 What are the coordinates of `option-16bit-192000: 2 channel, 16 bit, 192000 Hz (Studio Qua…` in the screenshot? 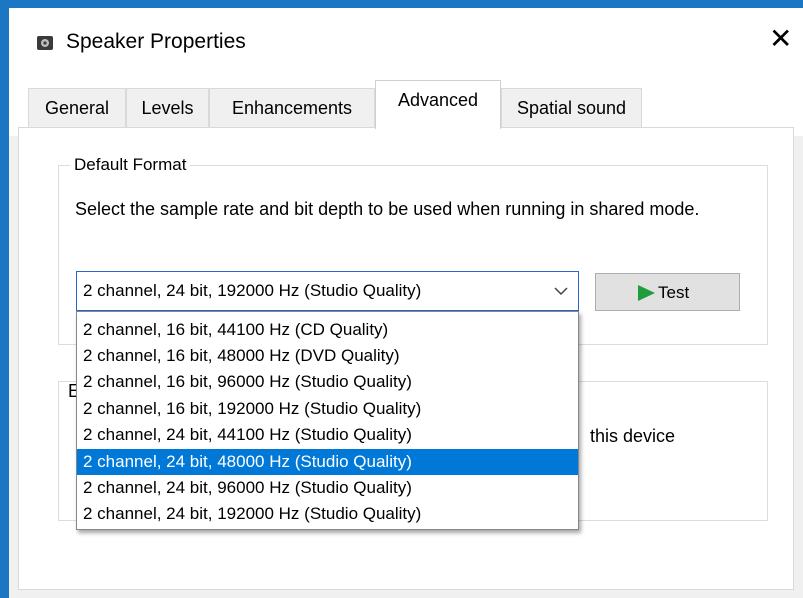 It's located at (327, 409).